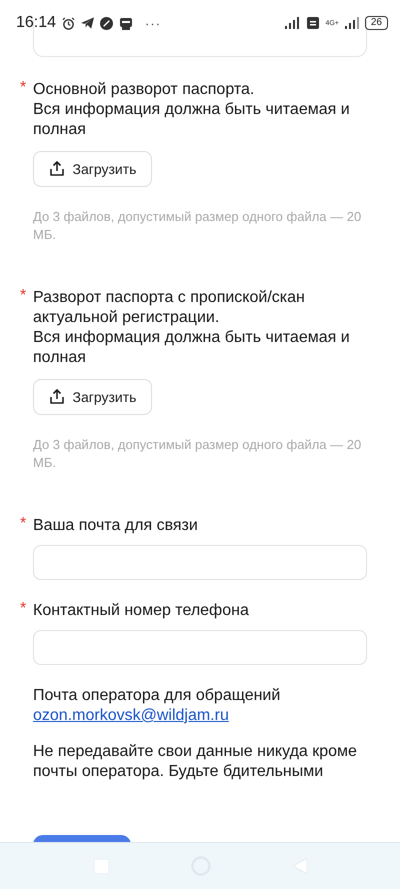  What do you see at coordinates (195, 762) in the screenshot?
I see `warning-text: Не передавайте свои данные никуда кроме почты оператора. Будьте бдительными` at bounding box center [195, 762].